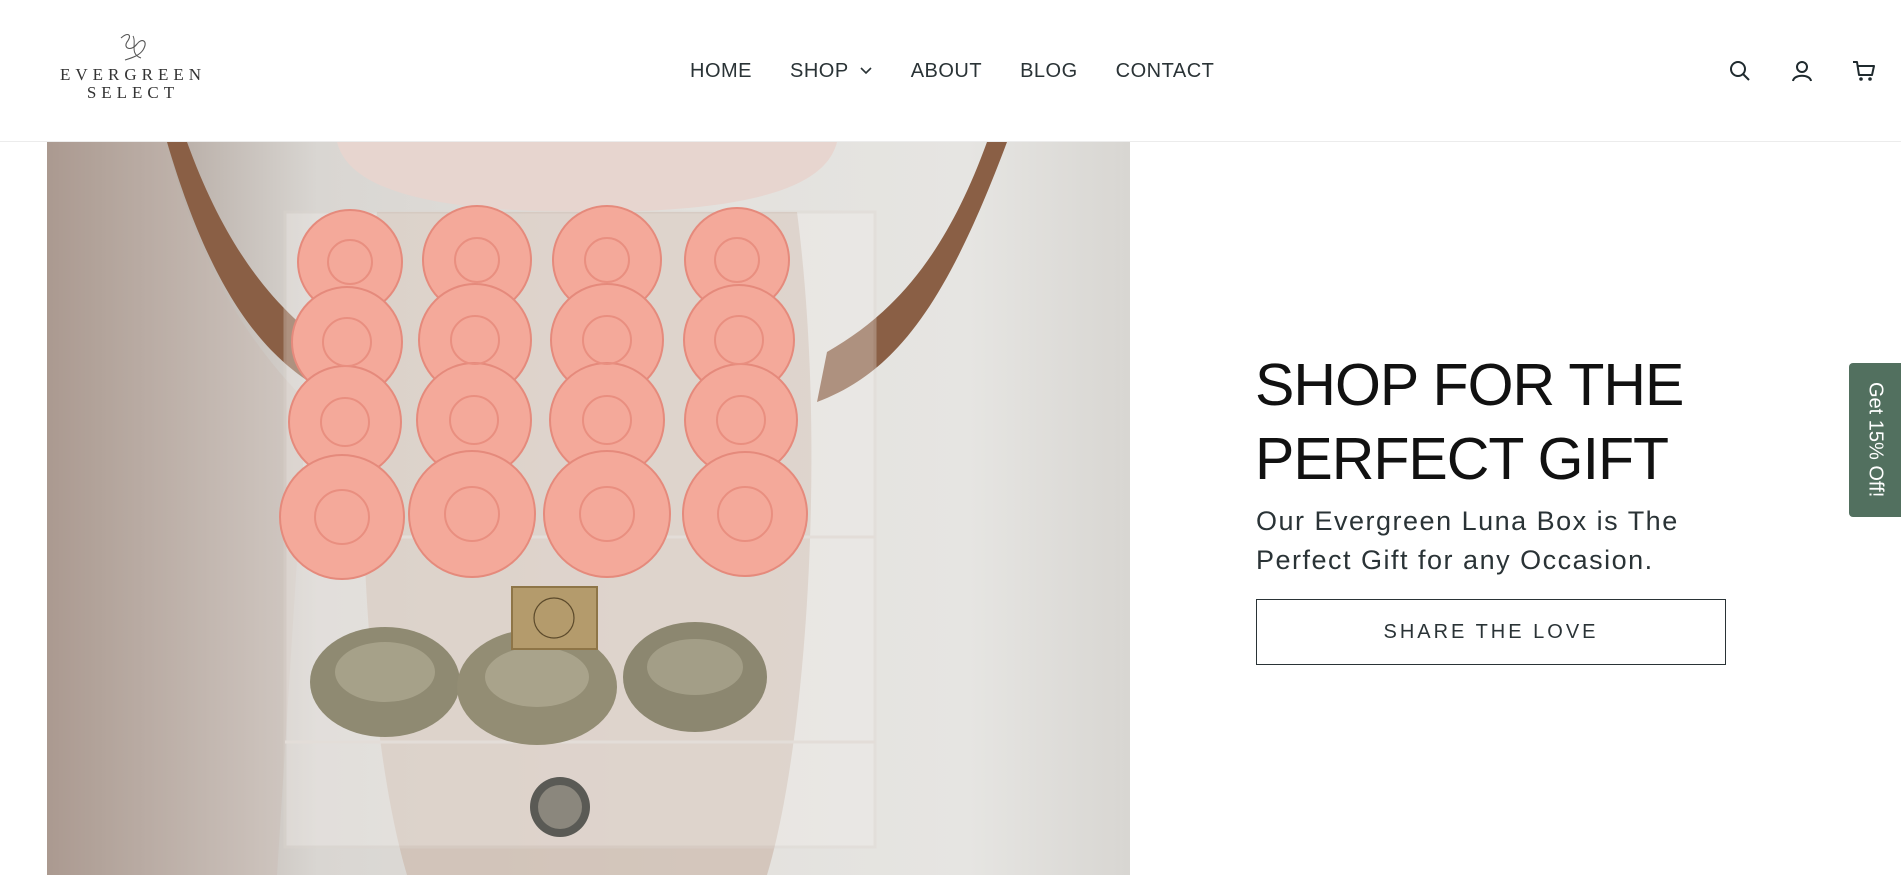 This screenshot has height=875, width=1901. I want to click on nav-item-label: HOME, so click(721, 70).